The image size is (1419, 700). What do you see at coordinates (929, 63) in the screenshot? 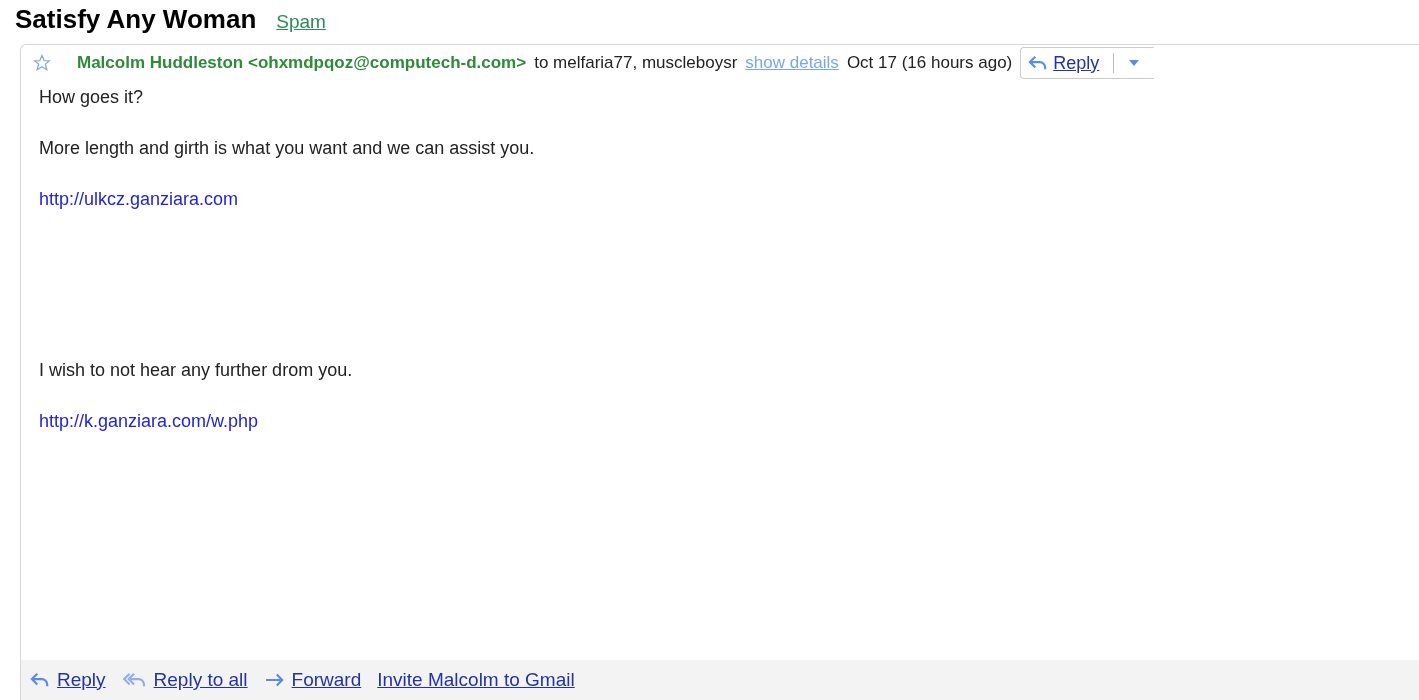
I see `message-date: Oct 17 (16 hours ago)` at bounding box center [929, 63].